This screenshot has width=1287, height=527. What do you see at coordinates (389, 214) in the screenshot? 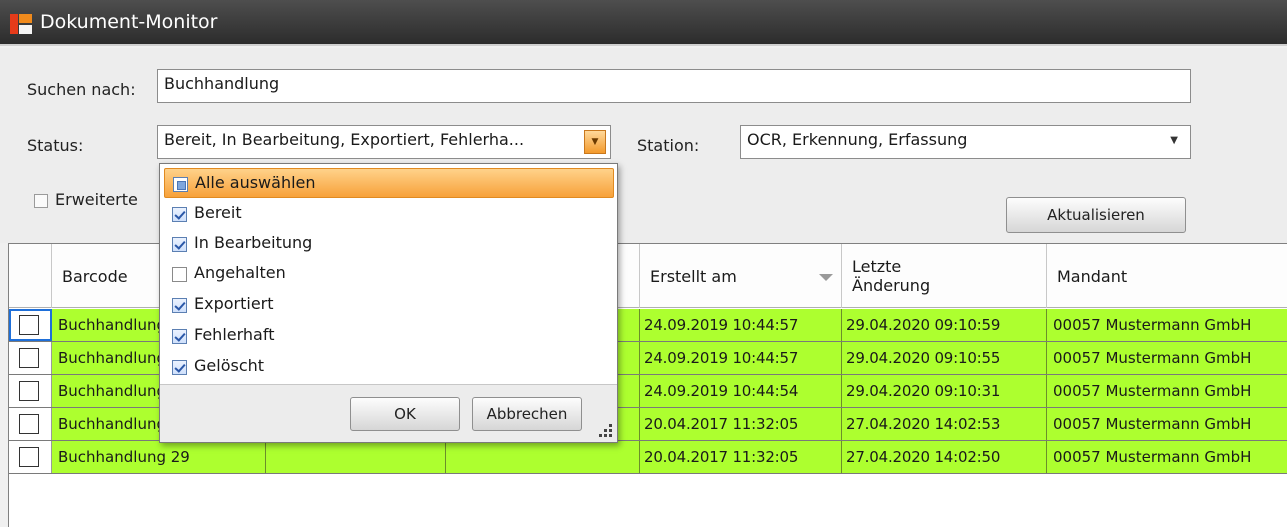
I see `status-option-bereit: Bereit` at bounding box center [389, 214].